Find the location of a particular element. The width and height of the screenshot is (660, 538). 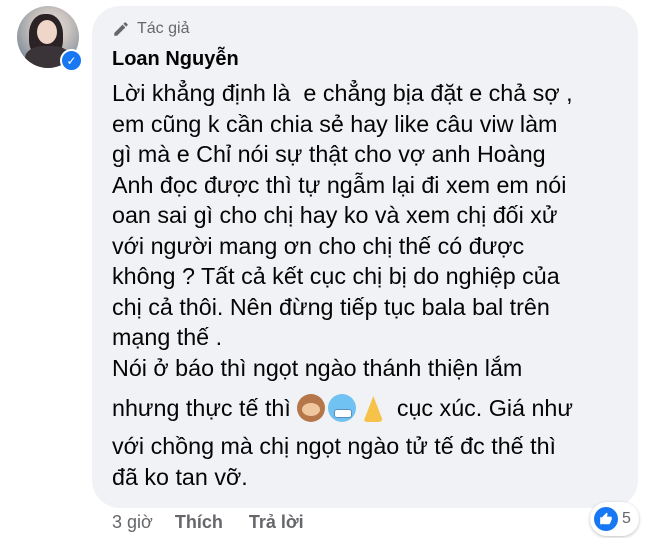

author-badge-label: Tác giả is located at coordinates (163, 28).